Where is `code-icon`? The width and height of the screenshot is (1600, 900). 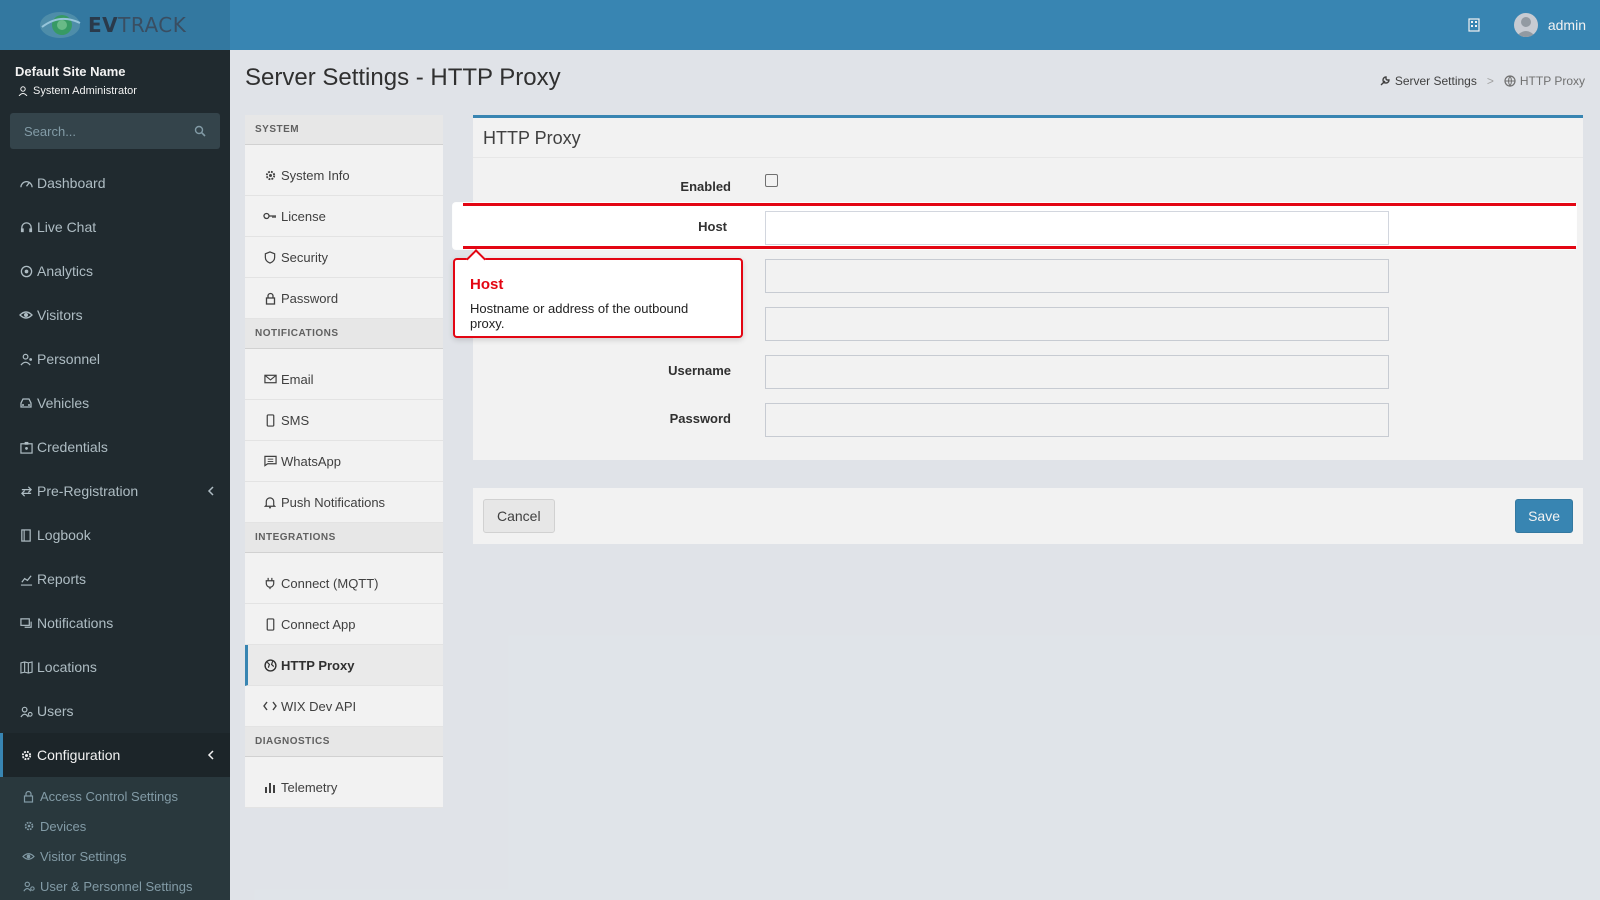
code-icon is located at coordinates (270, 706).